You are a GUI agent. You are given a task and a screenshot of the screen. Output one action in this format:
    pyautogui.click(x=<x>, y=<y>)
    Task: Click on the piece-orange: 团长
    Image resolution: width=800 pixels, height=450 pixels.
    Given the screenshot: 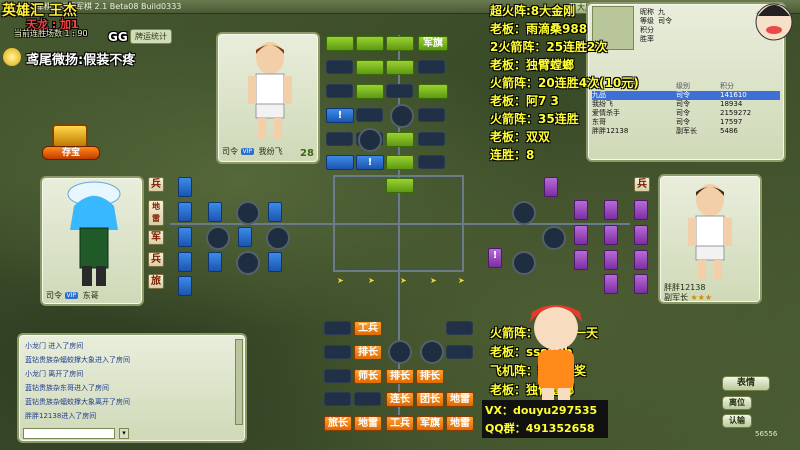 What is the action you would take?
    pyautogui.click(x=430, y=399)
    